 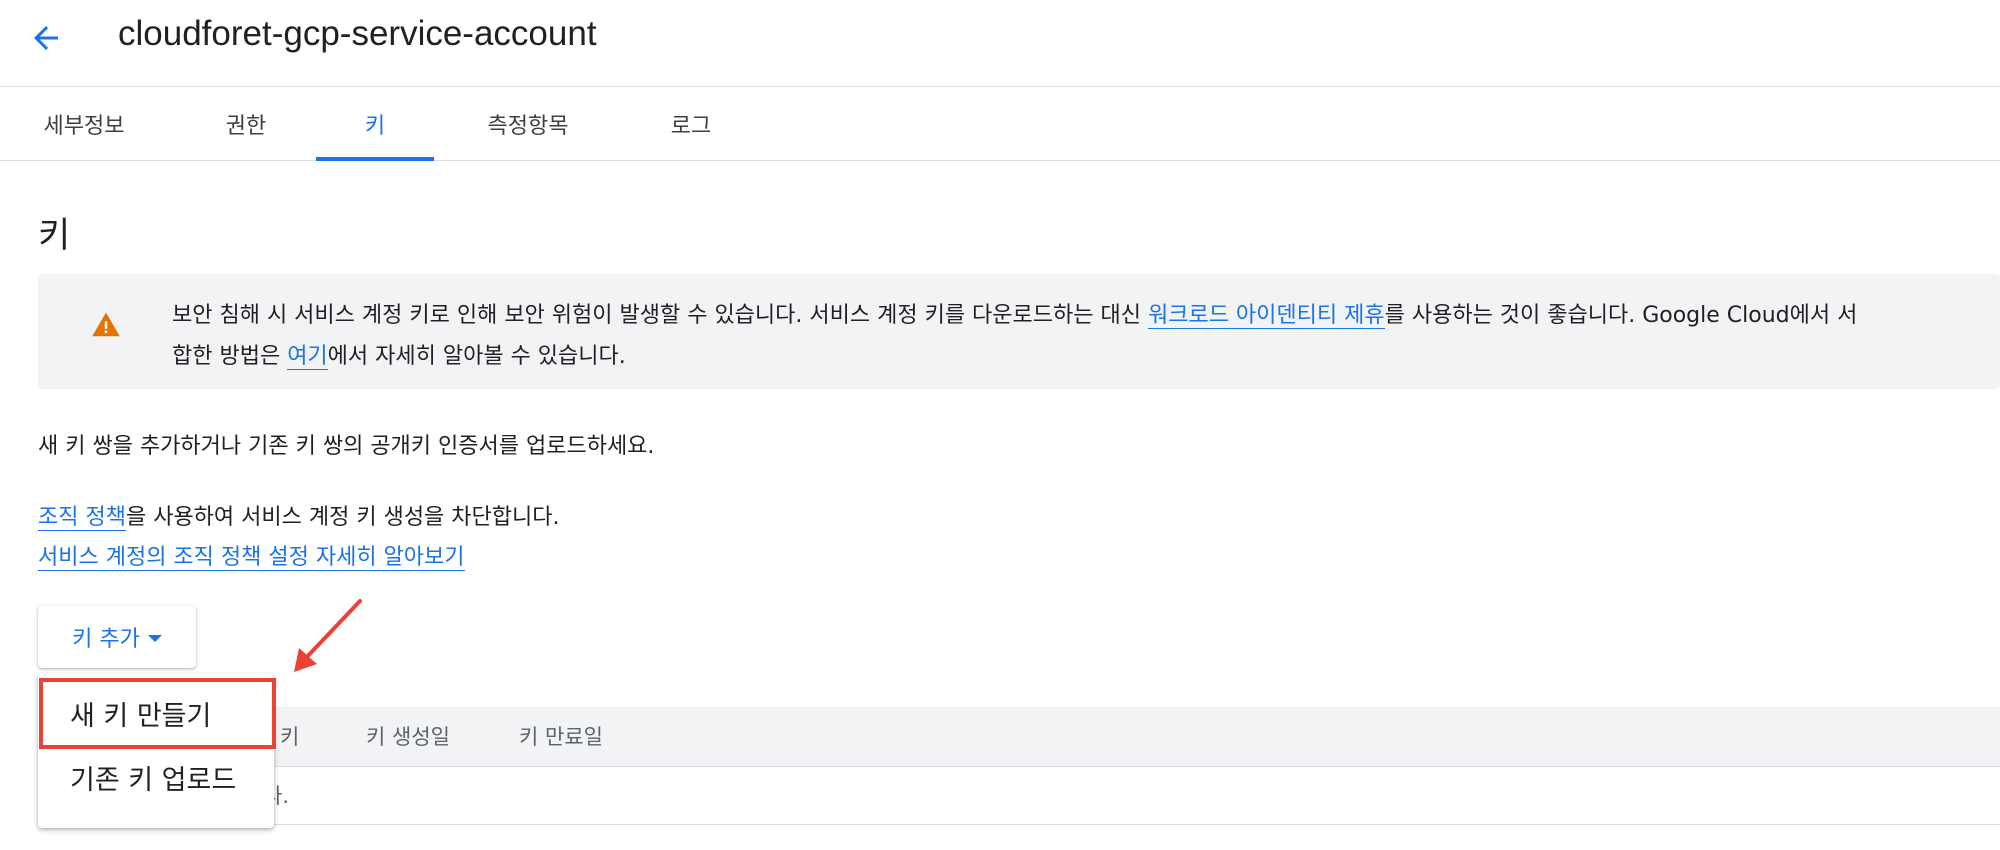 What do you see at coordinates (154, 638) in the screenshot?
I see `caret-down-icon` at bounding box center [154, 638].